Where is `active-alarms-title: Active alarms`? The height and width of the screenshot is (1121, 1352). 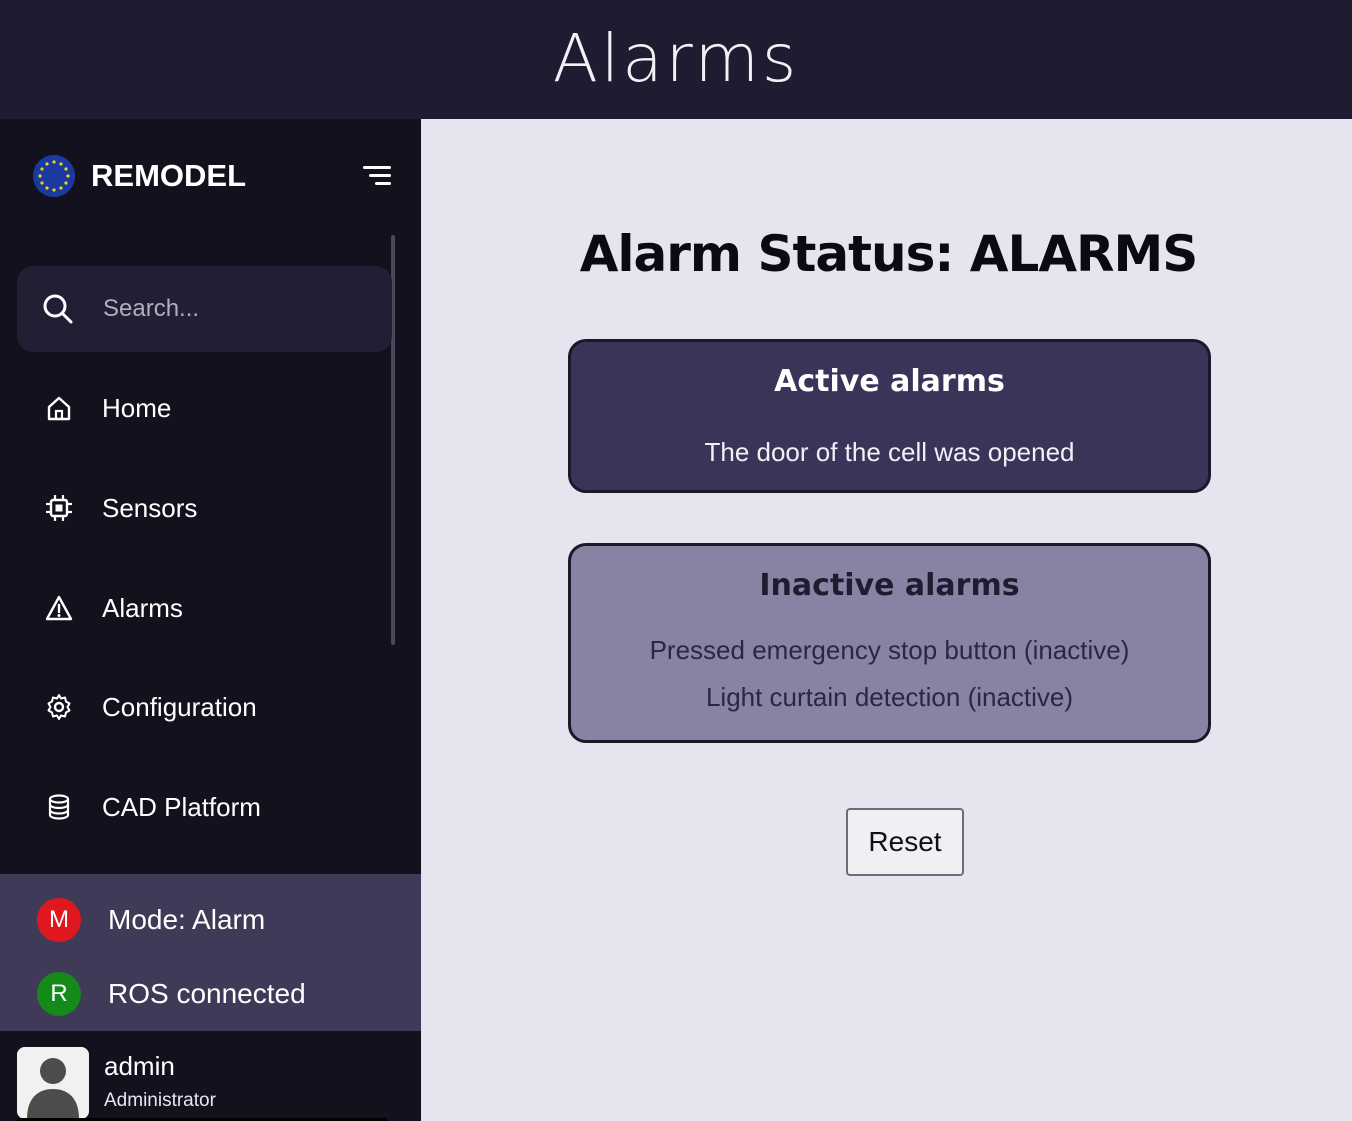 active-alarms-title: Active alarms is located at coordinates (889, 381).